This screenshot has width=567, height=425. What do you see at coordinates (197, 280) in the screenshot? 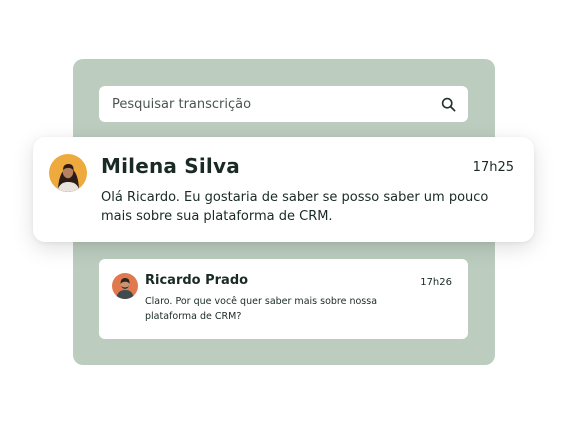
I see `sender-name: Ricardo Prado` at bounding box center [197, 280].